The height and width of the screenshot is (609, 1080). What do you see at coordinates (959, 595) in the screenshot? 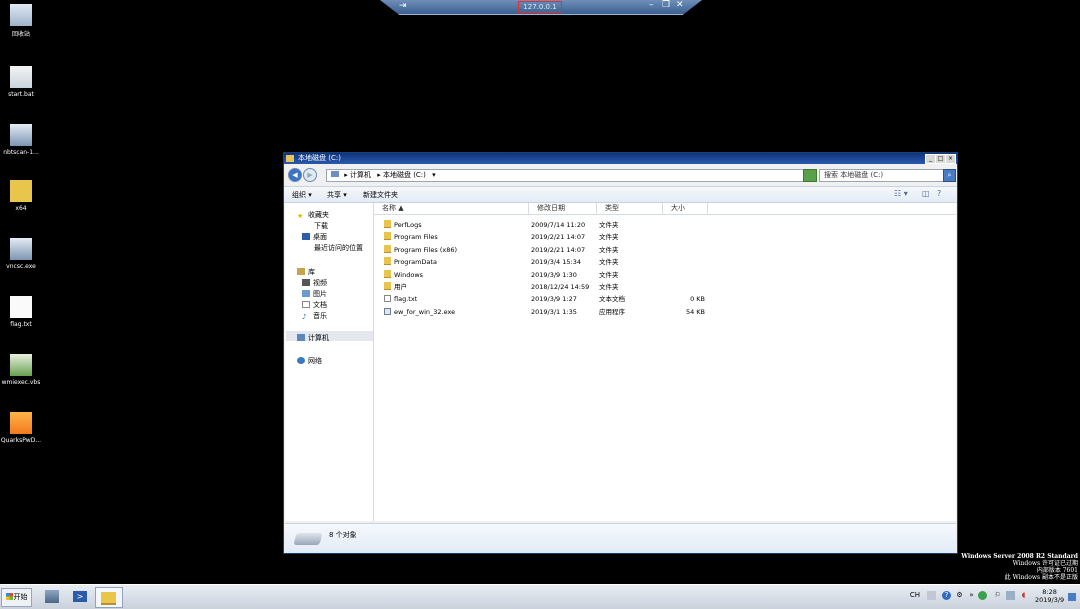
I see `options-icon: ⚙` at bounding box center [959, 595].